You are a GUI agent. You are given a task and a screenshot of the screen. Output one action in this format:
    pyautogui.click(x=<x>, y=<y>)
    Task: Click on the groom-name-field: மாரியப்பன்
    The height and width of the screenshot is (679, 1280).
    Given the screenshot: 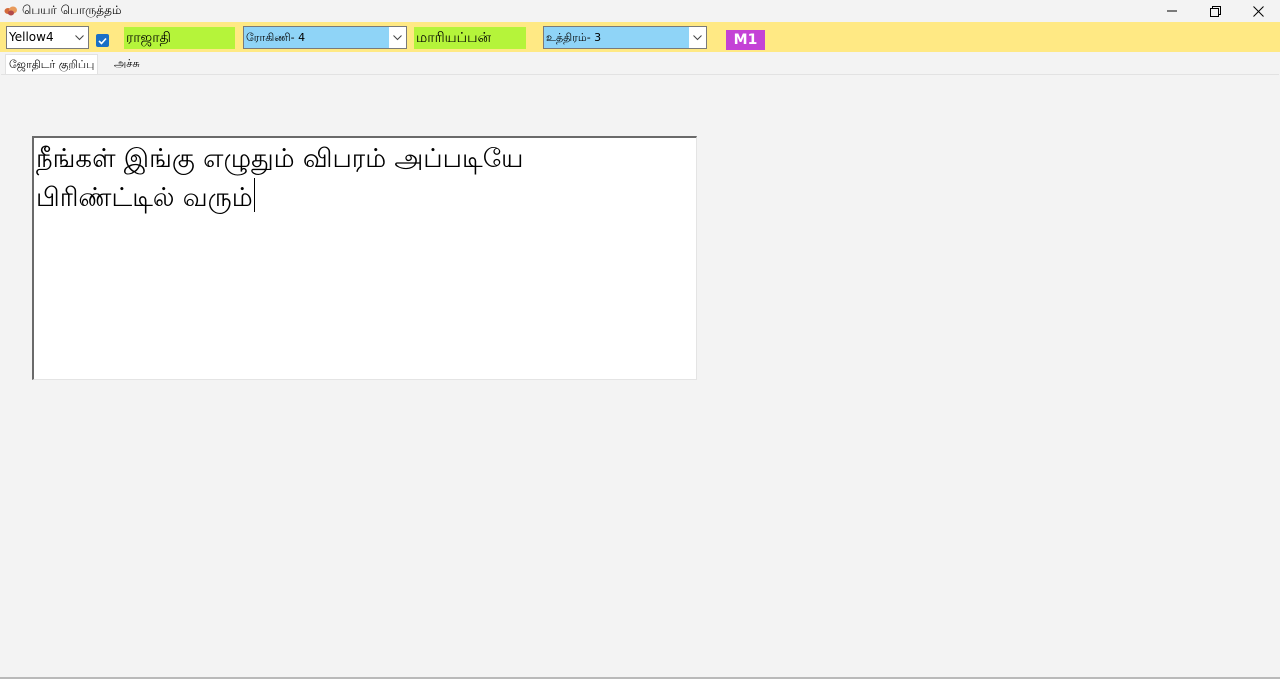 What is the action you would take?
    pyautogui.click(x=470, y=38)
    